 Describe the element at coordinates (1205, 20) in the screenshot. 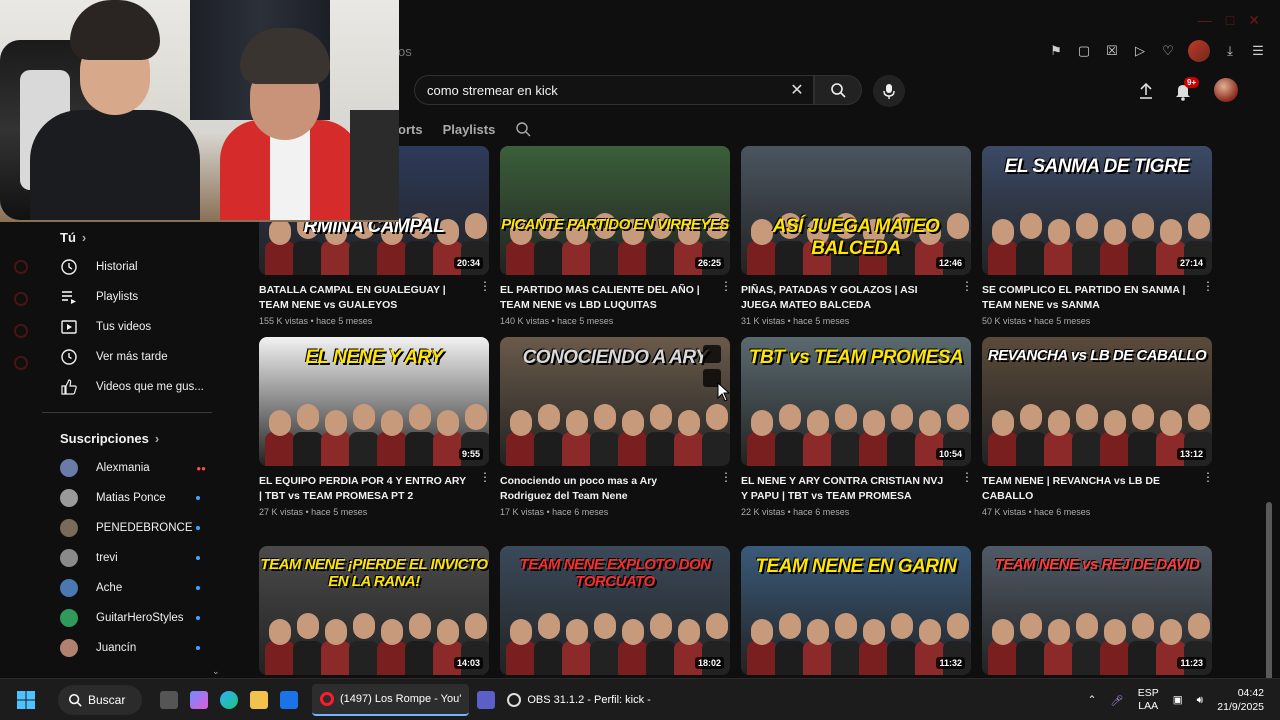

I see `minimize-icon: —` at that location.